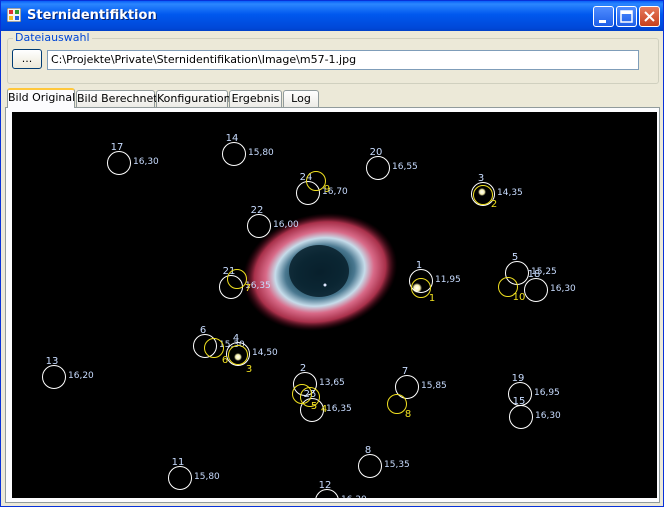  I want to click on catalog-star-magnitude: 14,35, so click(510, 193).